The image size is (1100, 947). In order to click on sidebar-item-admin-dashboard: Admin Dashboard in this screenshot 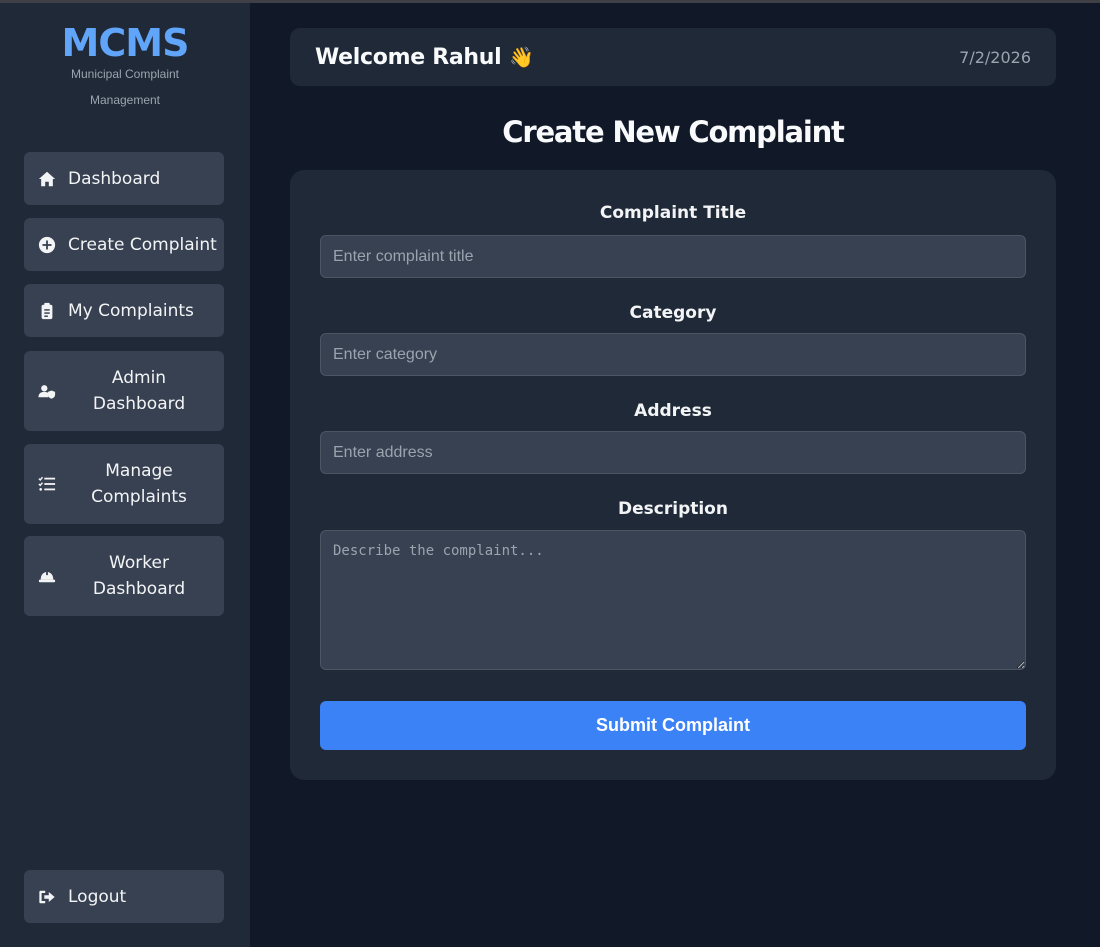, I will do `click(124, 391)`.